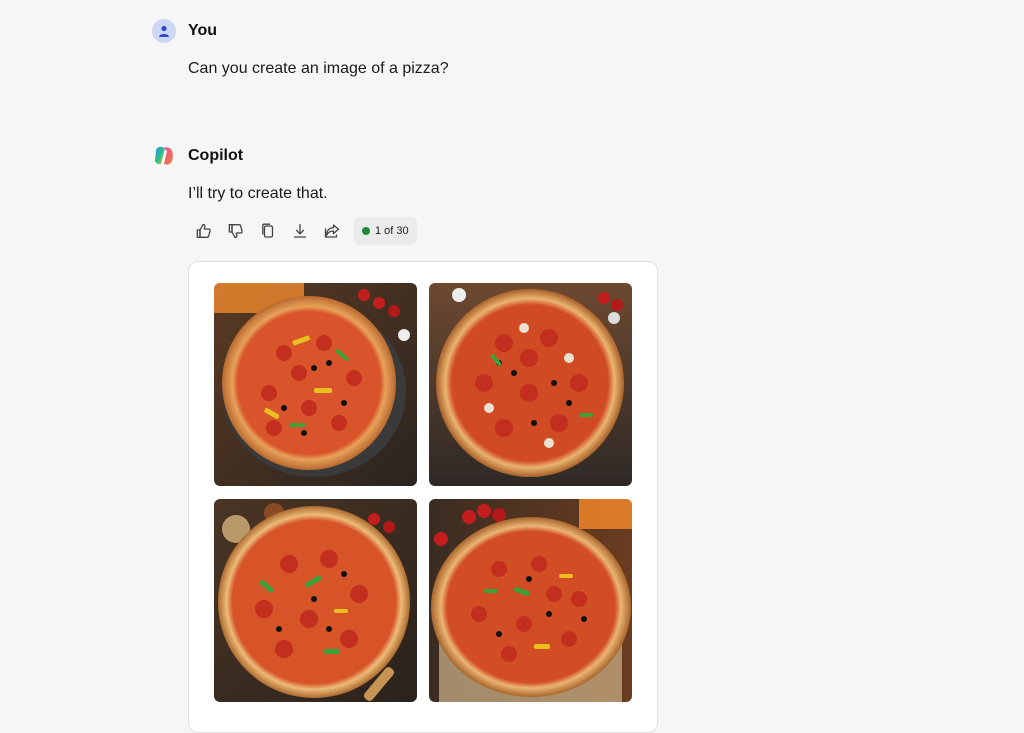  I want to click on response-actions-bar: 1 of 30, so click(302, 231).